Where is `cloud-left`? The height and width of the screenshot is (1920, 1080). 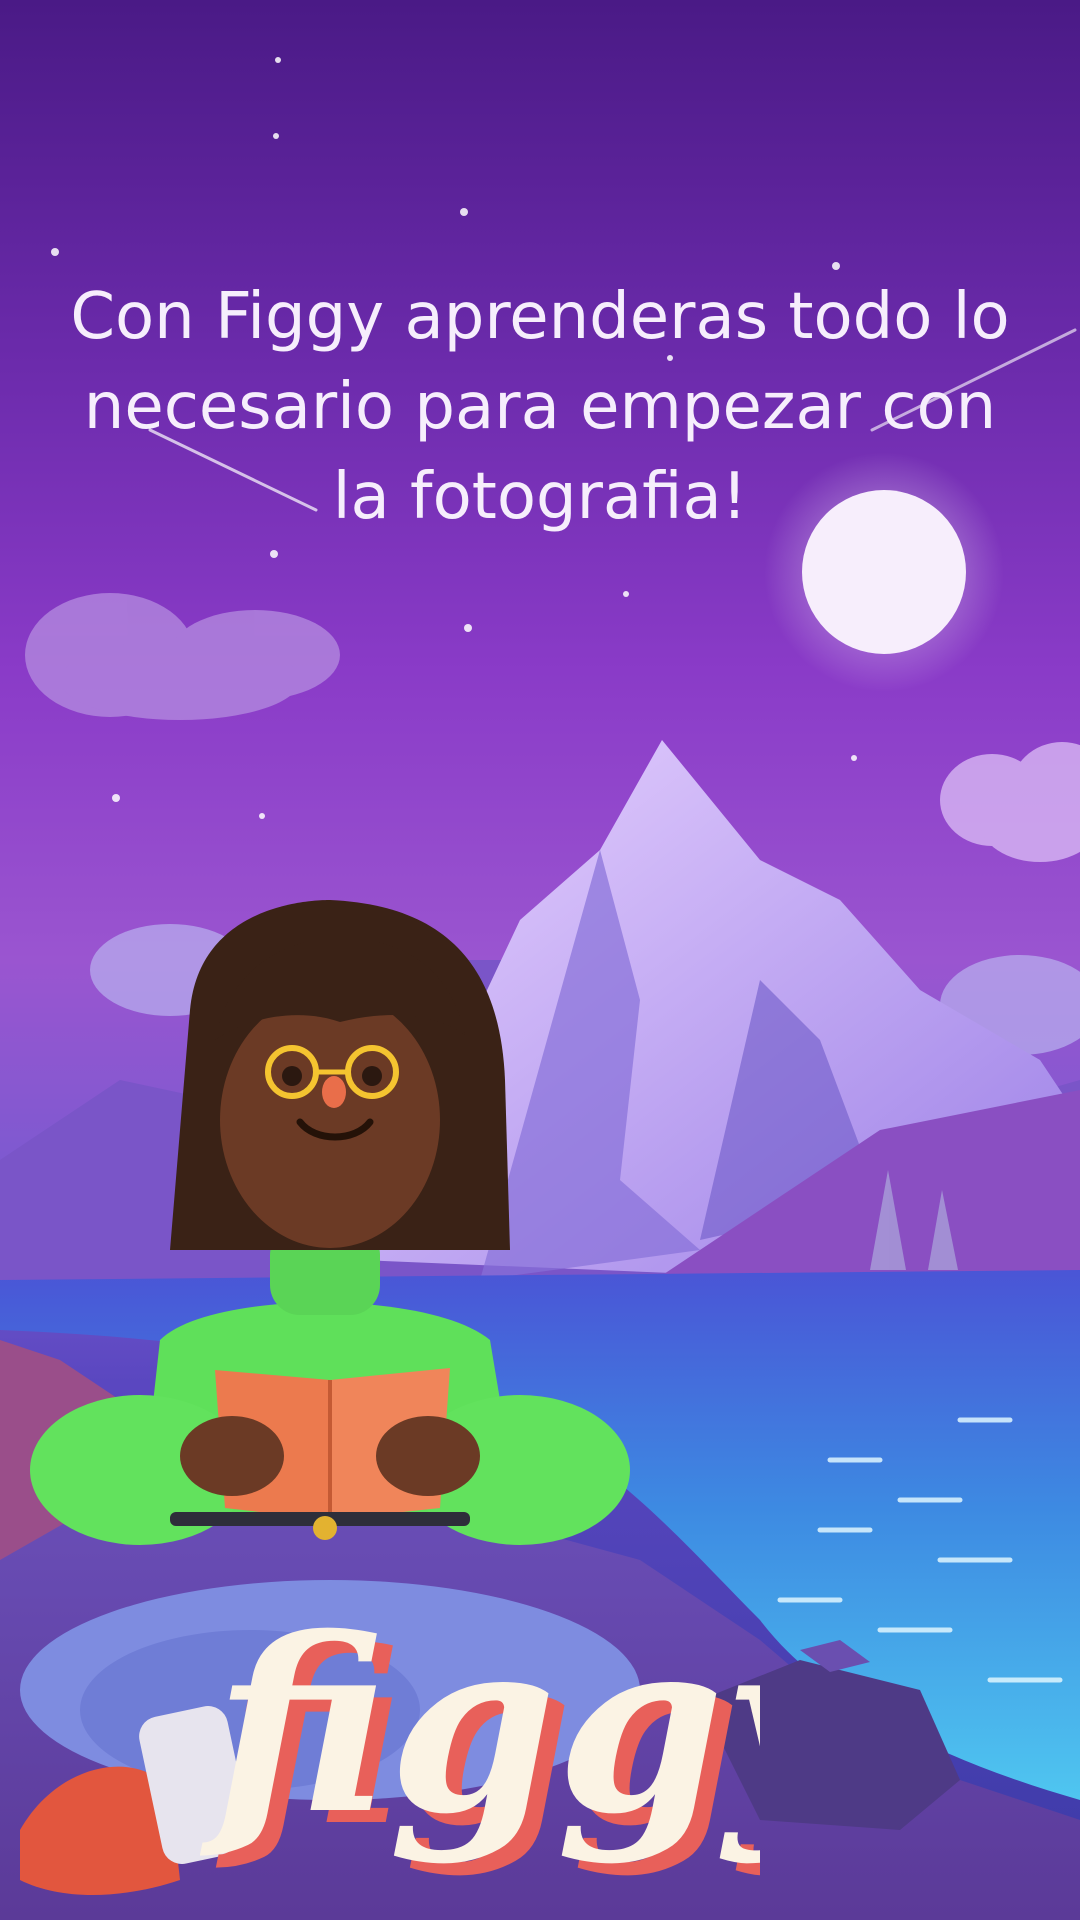 cloud-left is located at coordinates (182, 656).